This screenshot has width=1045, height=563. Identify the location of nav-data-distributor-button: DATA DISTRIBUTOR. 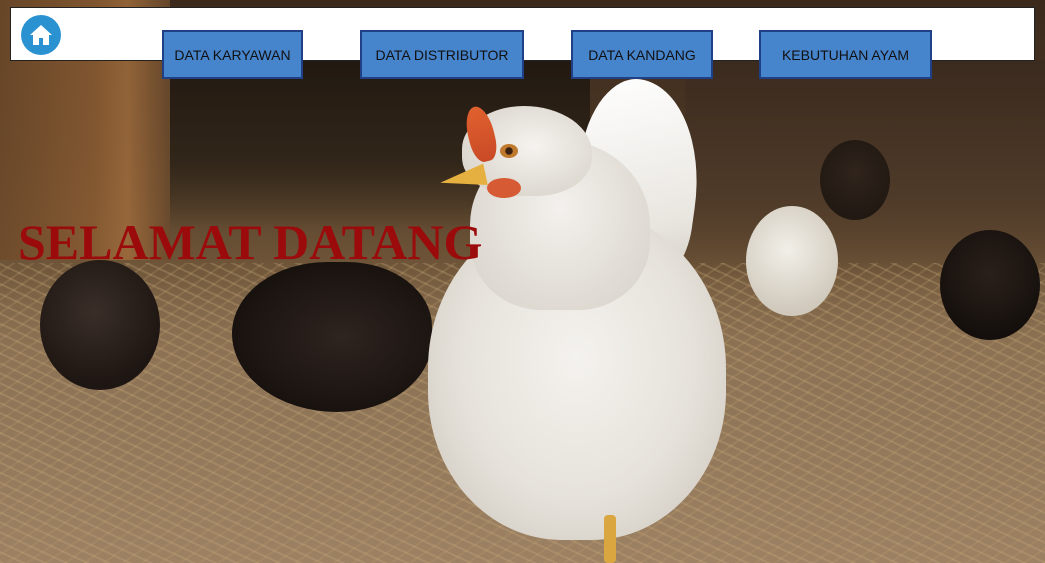
(442, 54).